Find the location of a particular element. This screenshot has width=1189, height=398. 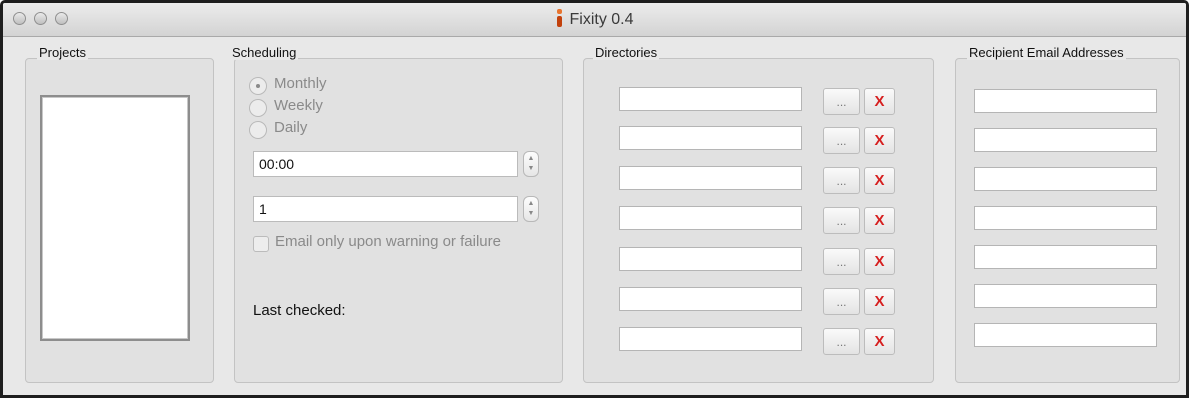

remove-directory-button-5: X is located at coordinates (879, 261).